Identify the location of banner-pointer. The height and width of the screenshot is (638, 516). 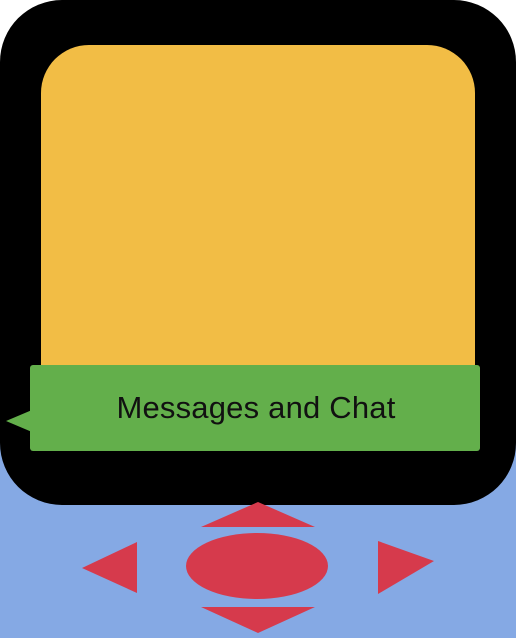
(19, 421).